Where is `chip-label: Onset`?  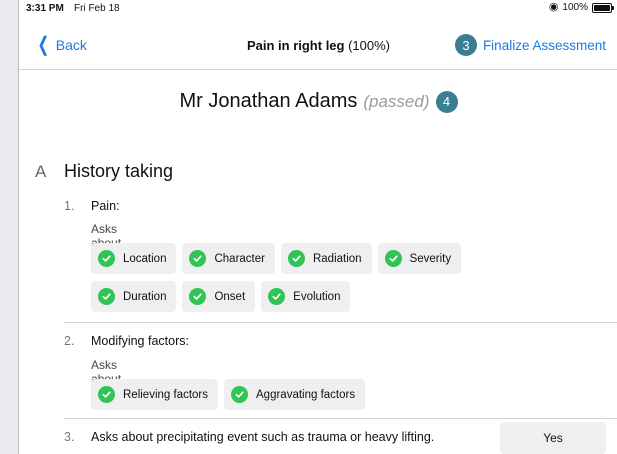
chip-label: Onset is located at coordinates (230, 296).